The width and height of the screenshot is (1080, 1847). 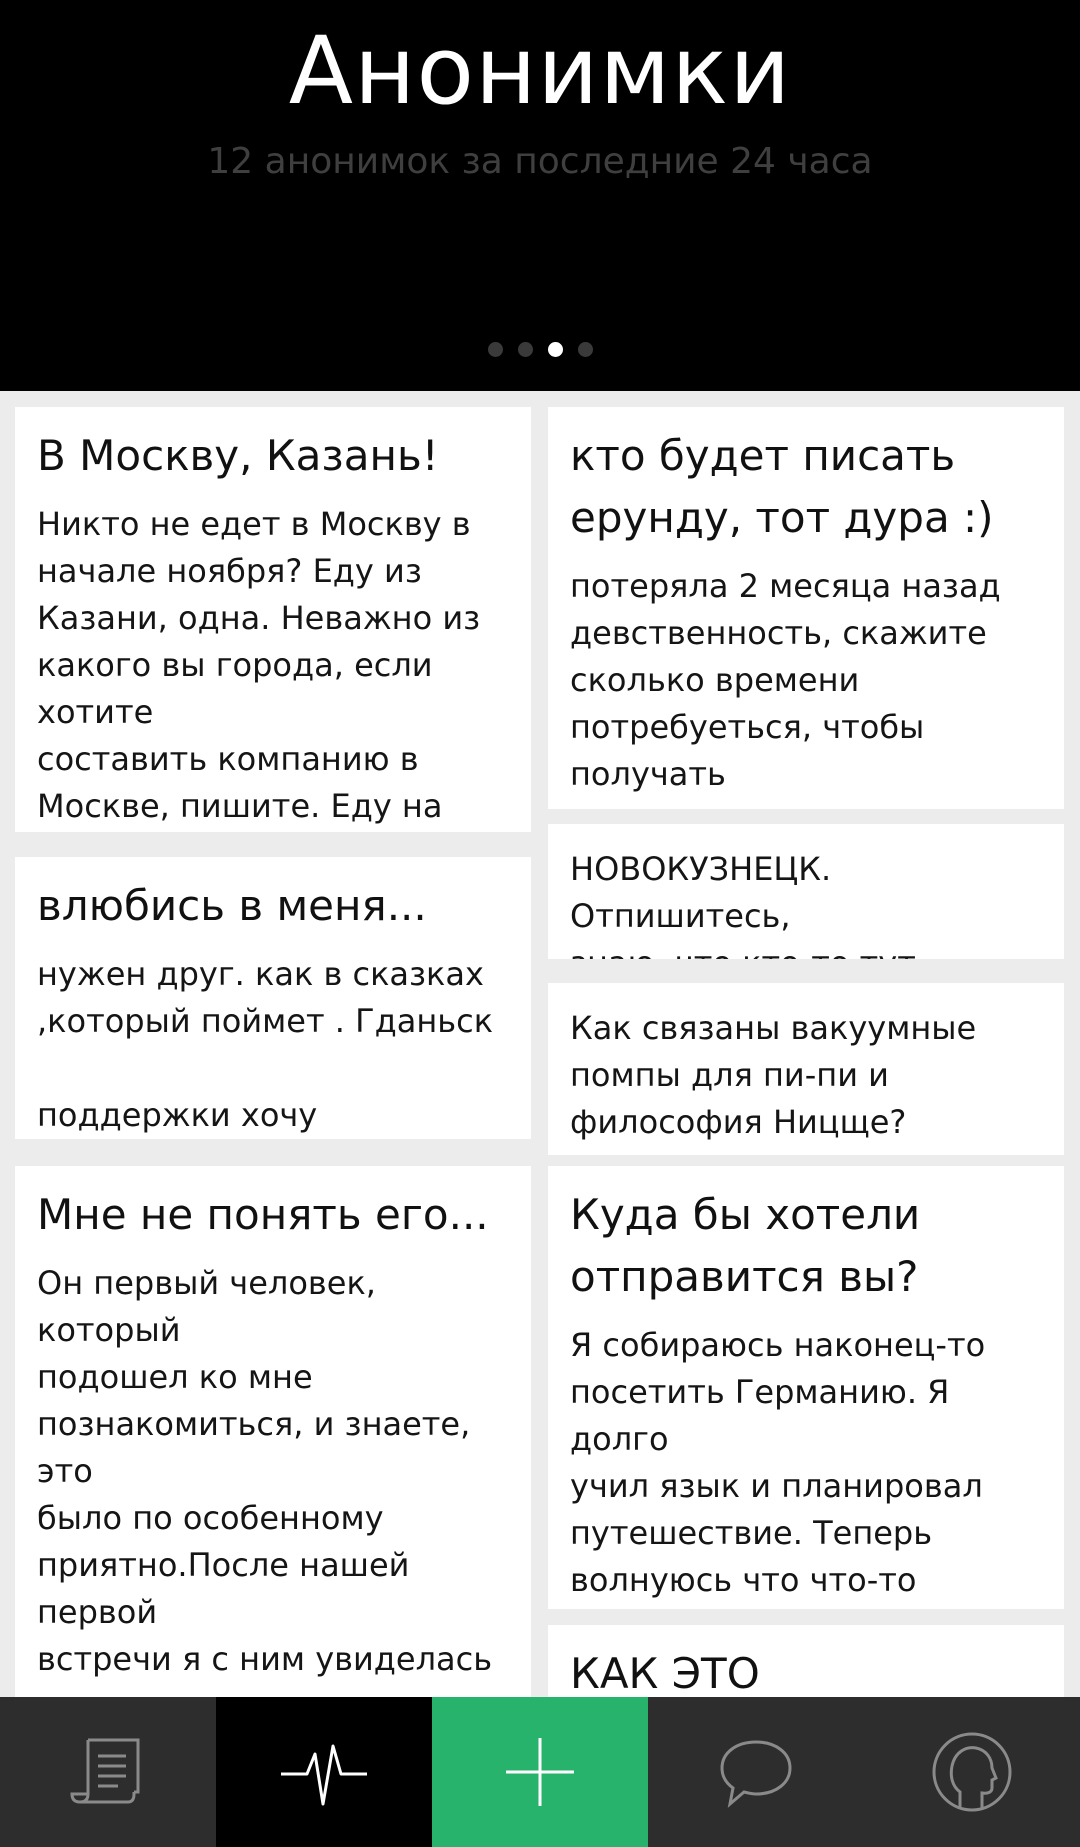 I want to click on tab-feed, so click(x=324, y=1772).